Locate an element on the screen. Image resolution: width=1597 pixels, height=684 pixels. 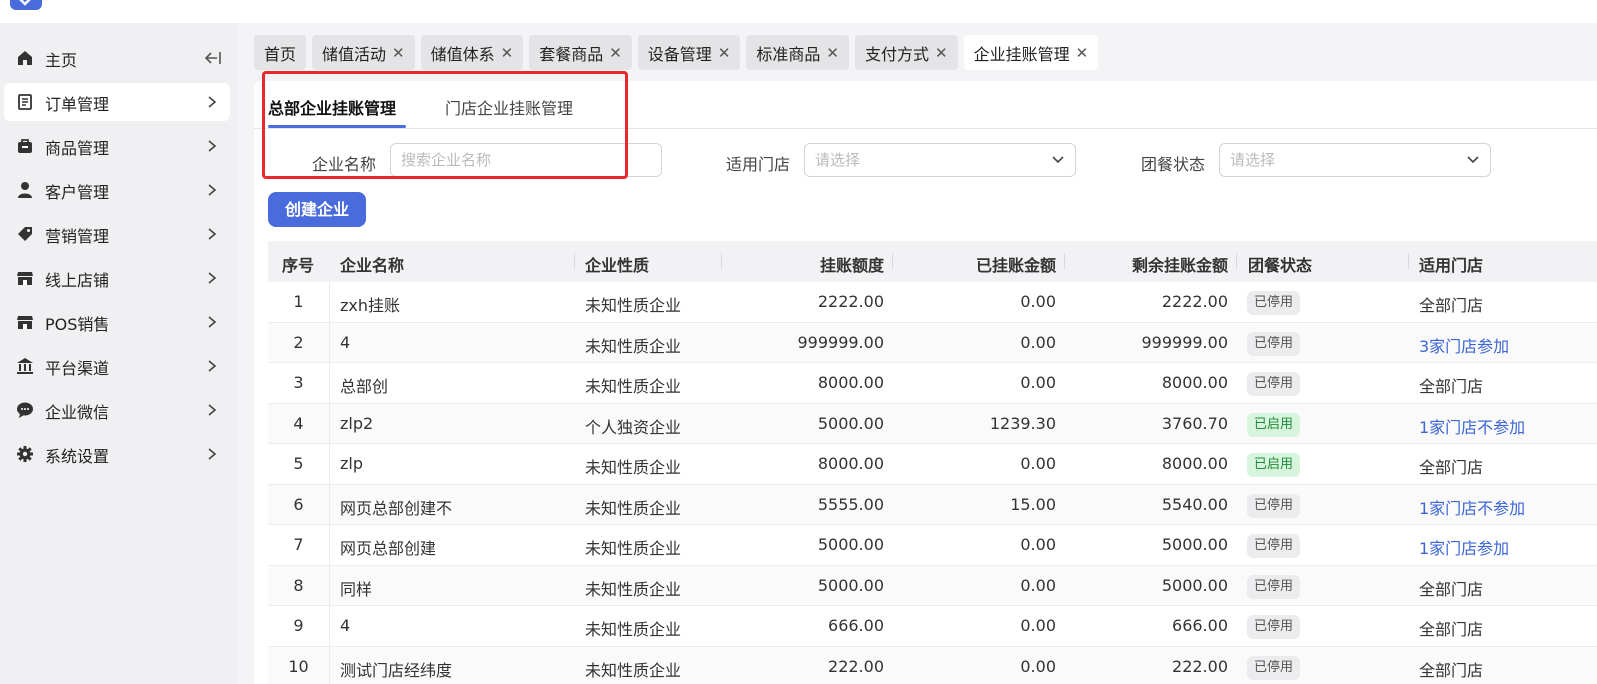
tab-label: 设备管理 is located at coordinates (679, 54).